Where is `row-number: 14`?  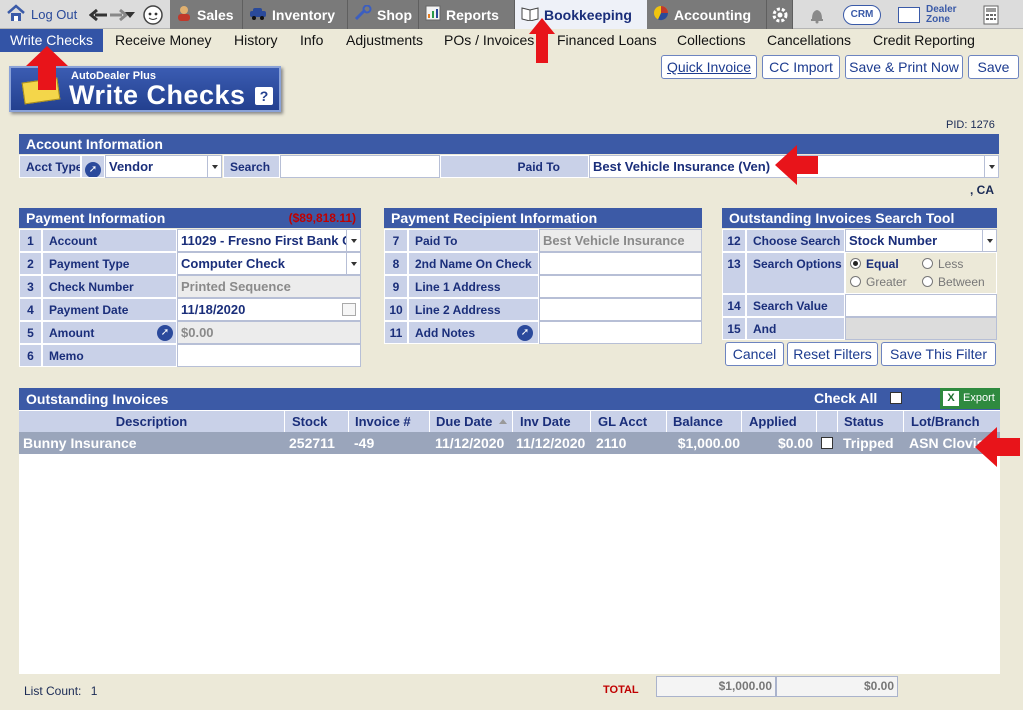 row-number: 14 is located at coordinates (734, 305).